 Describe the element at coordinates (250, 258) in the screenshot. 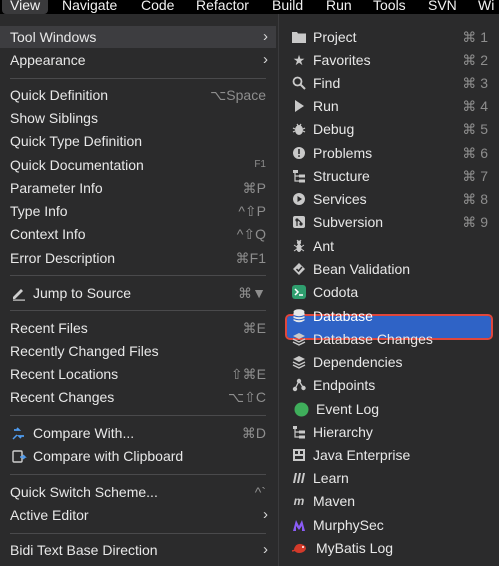

I see `shortcut: ⌘F1` at that location.